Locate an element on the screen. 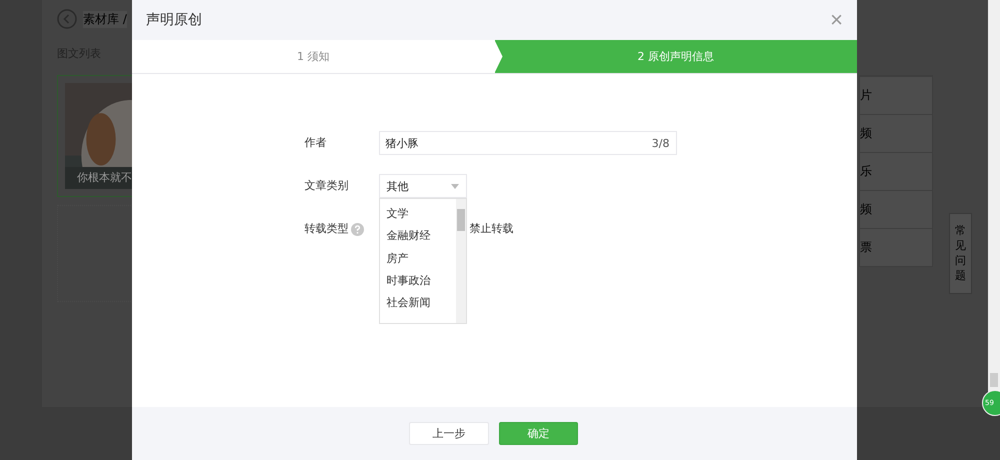  faq-tab: 常见问题 is located at coordinates (960, 253).